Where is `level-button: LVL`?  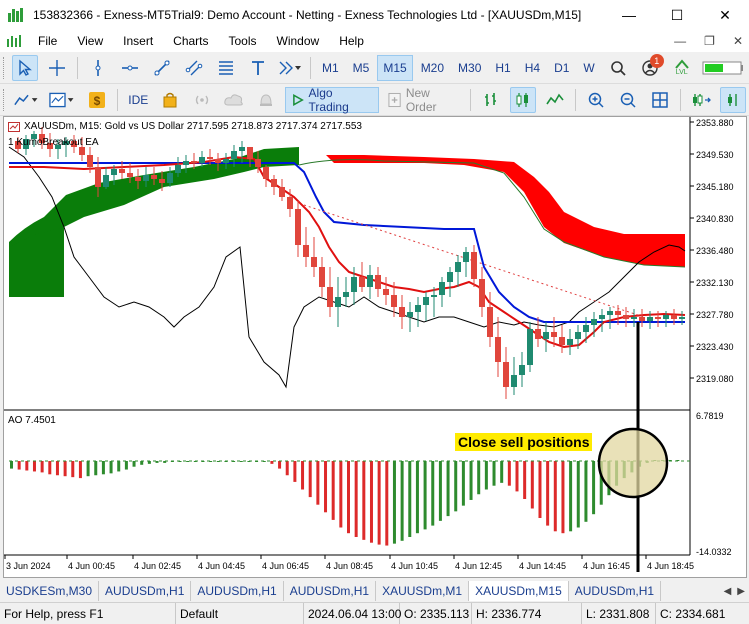 level-button: LVL is located at coordinates (682, 68).